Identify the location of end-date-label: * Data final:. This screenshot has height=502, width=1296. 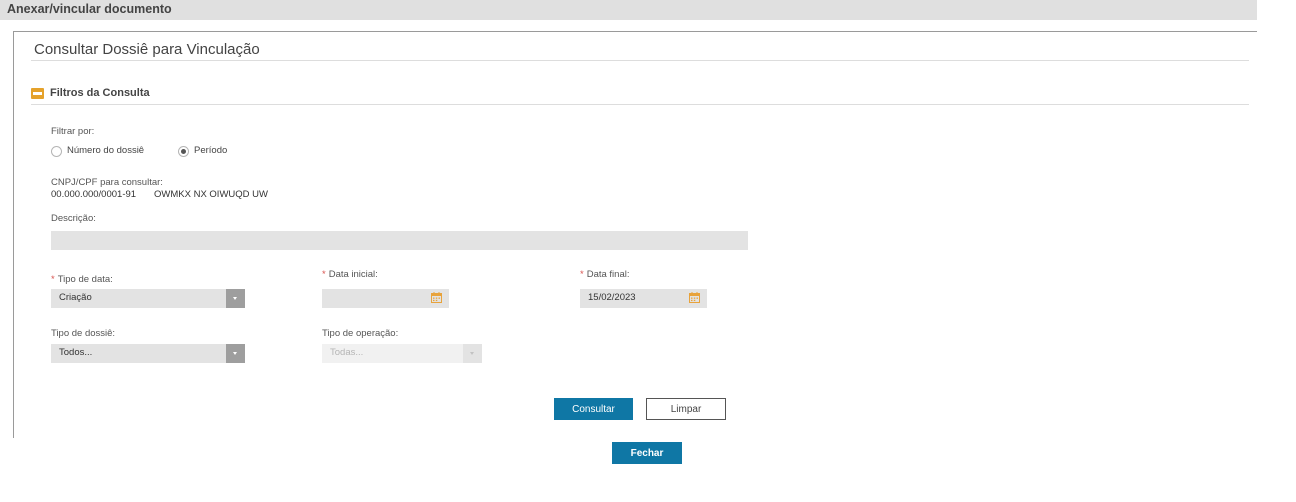
(604, 274).